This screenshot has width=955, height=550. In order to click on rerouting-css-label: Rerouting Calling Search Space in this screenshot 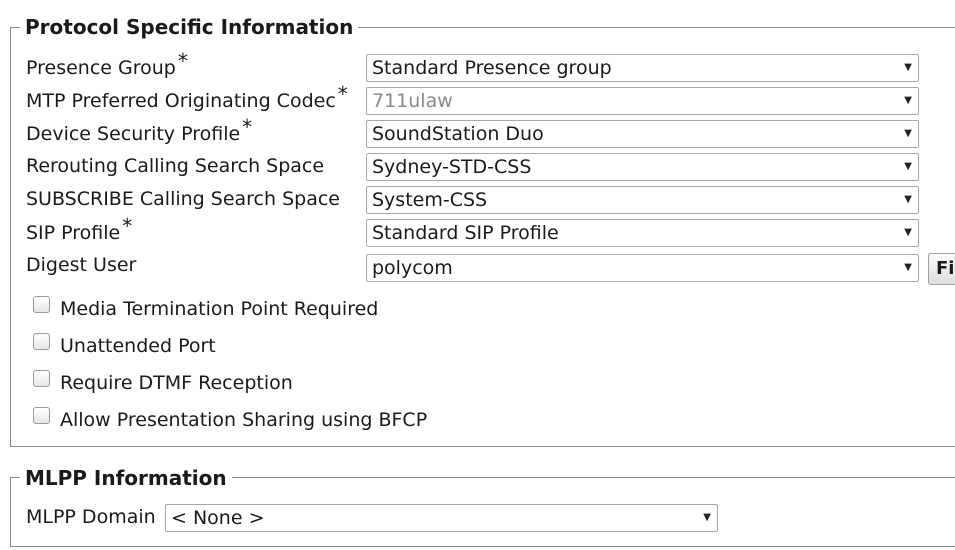, I will do `click(175, 166)`.